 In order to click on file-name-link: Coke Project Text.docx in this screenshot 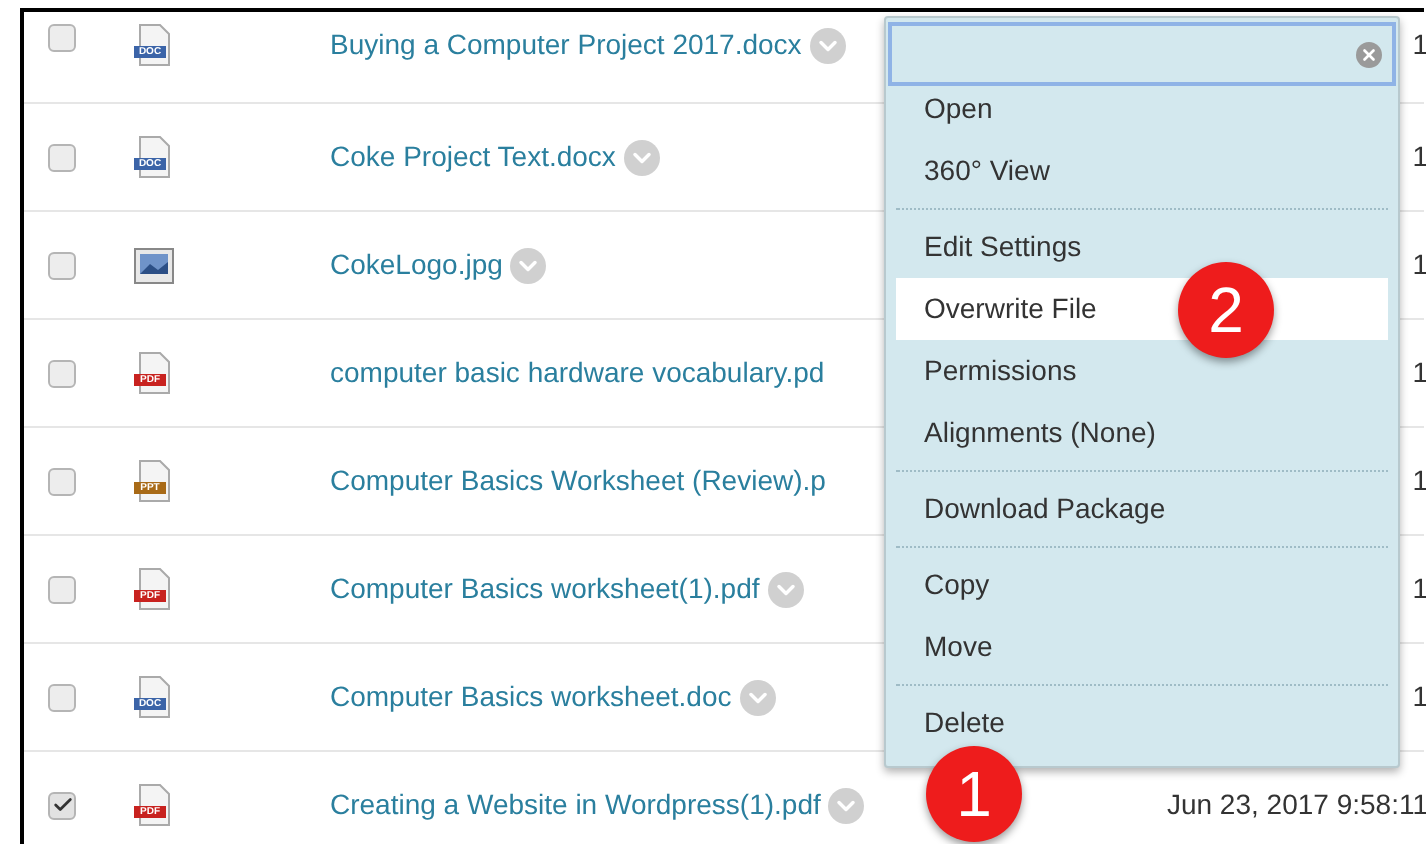, I will do `click(473, 157)`.